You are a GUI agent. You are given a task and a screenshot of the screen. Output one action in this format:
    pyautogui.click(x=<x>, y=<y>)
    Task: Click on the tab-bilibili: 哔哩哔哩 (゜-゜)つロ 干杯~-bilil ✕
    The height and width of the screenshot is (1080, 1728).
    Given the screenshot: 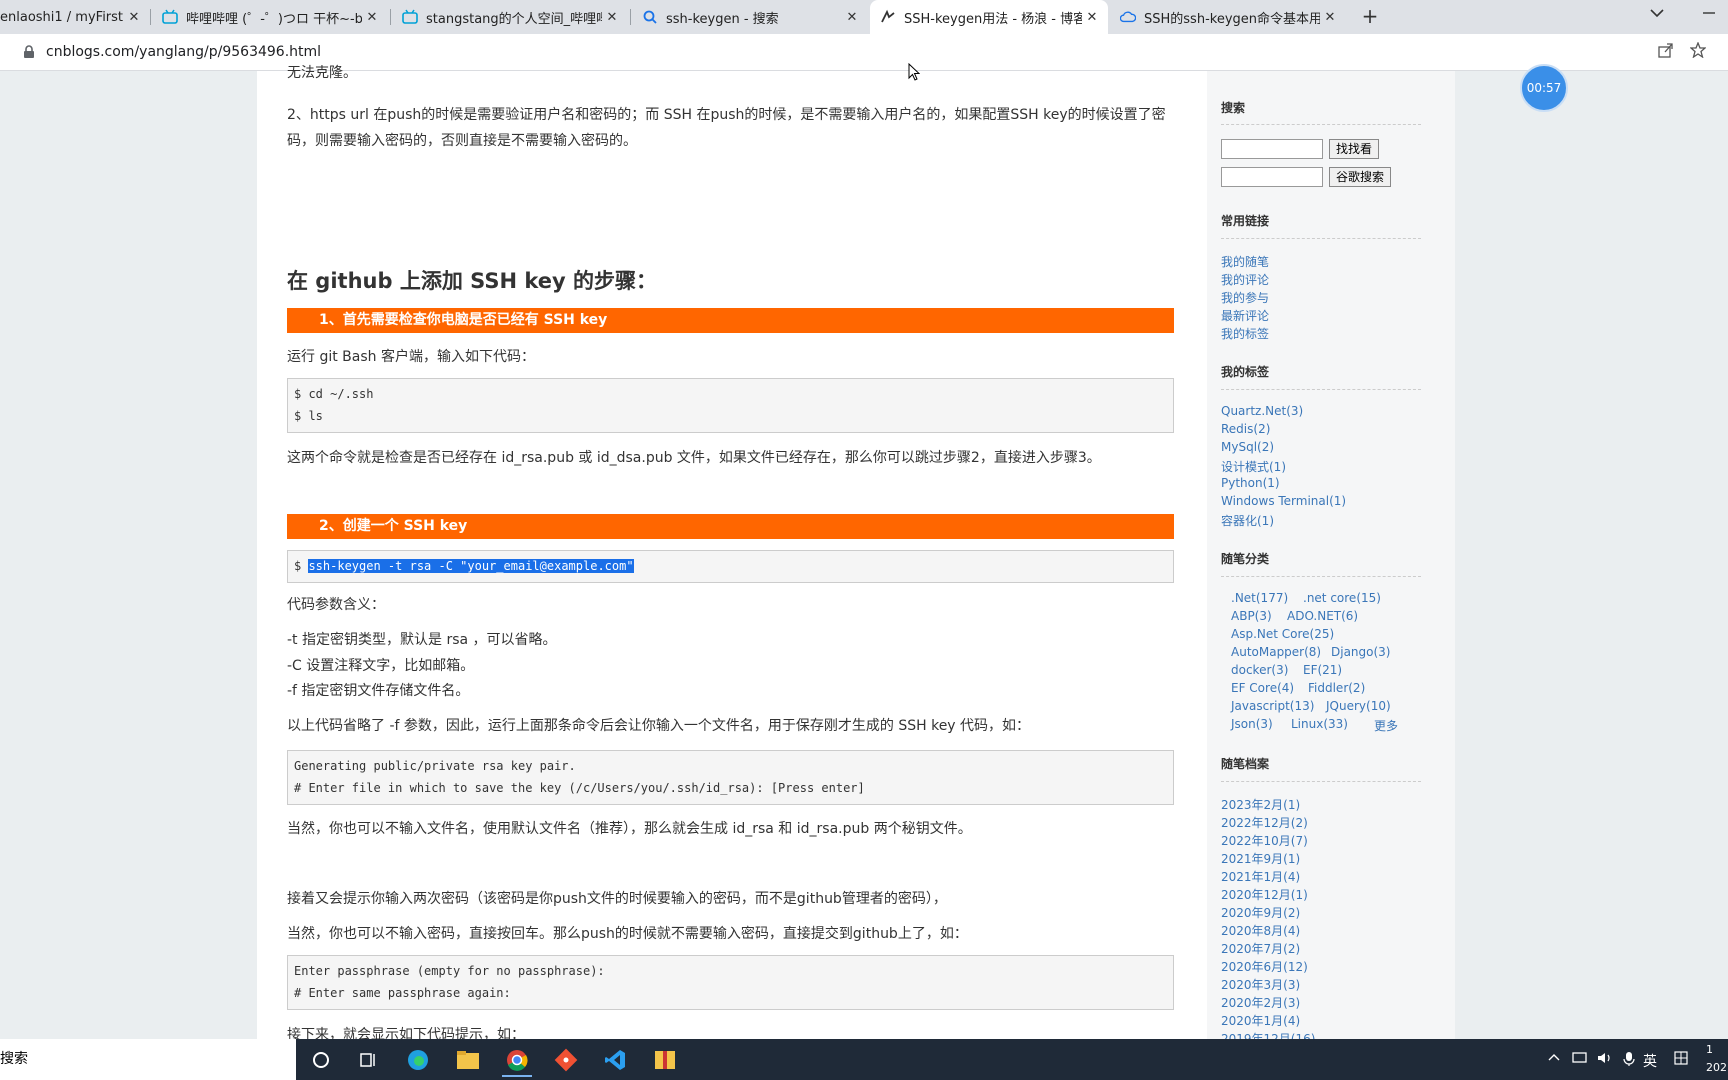 What is the action you would take?
    pyautogui.click(x=270, y=17)
    